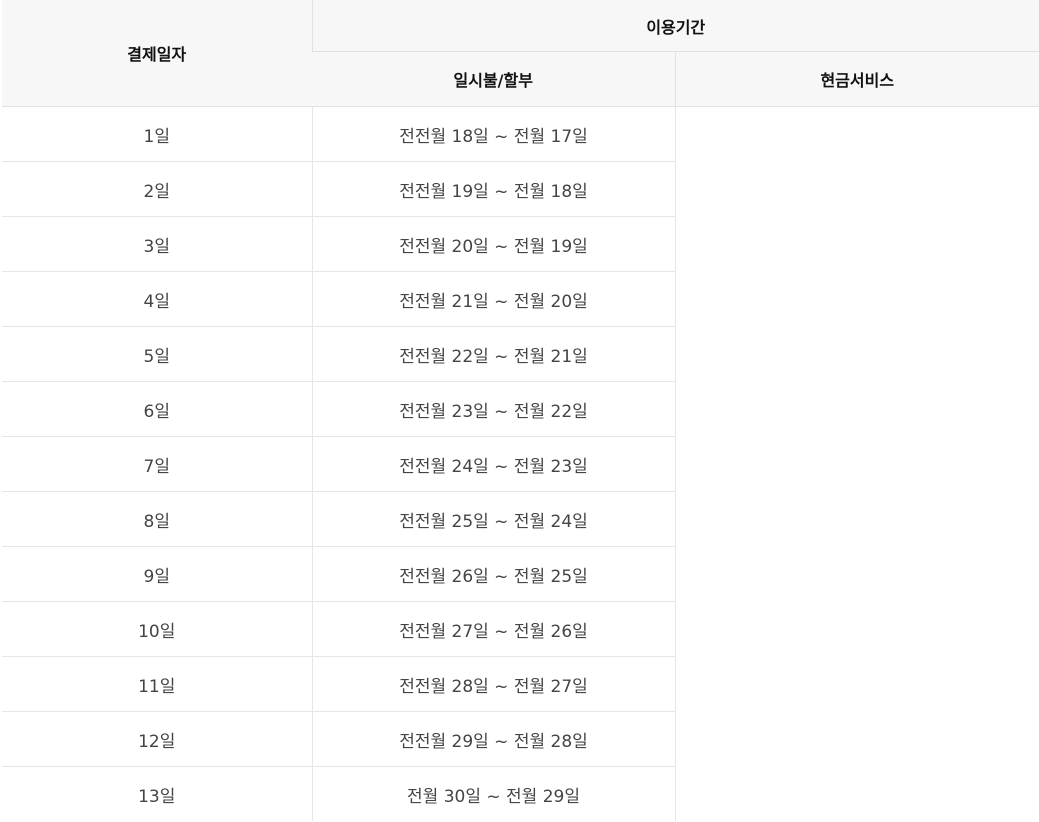 The width and height of the screenshot is (1039, 822). What do you see at coordinates (856, 79) in the screenshot?
I see `header-cash-service: 현금서비스` at bounding box center [856, 79].